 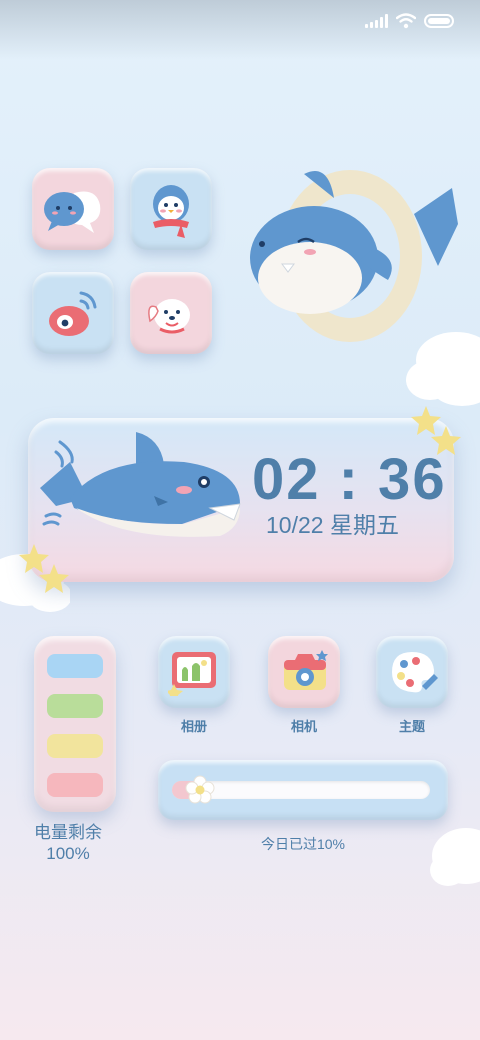 I want to click on album-app-button, so click(x=194, y=672).